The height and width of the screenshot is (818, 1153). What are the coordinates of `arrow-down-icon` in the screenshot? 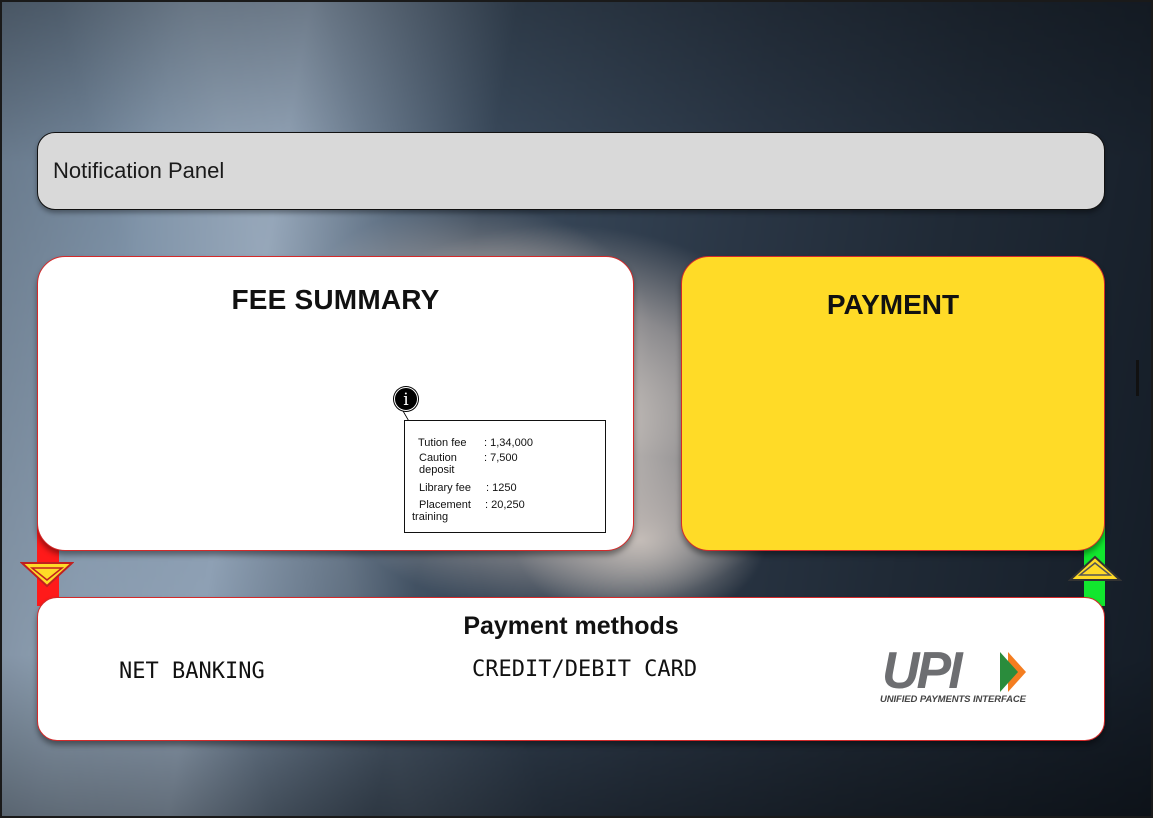 It's located at (47, 574).